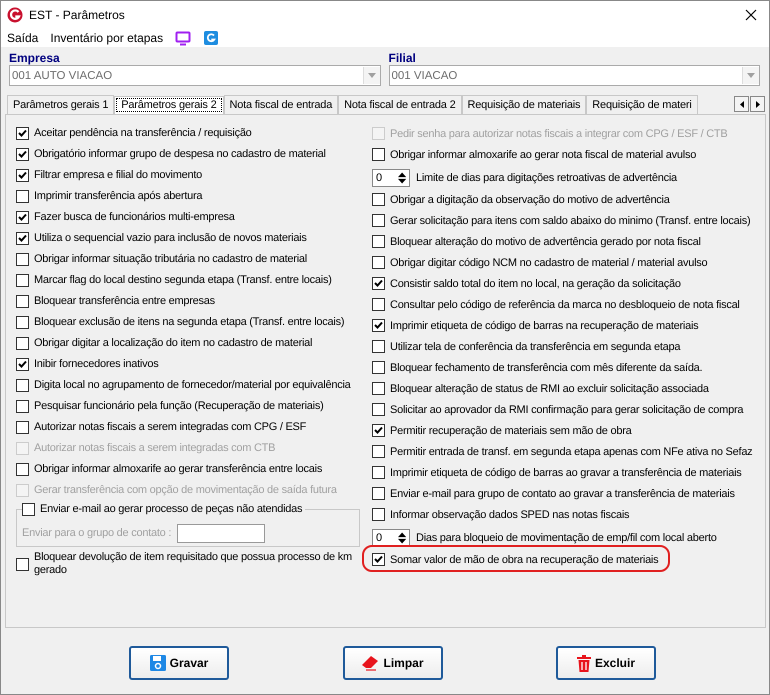 The width and height of the screenshot is (770, 695). Describe the element at coordinates (402, 538) in the screenshot. I see `spin-arrows-icon` at that location.